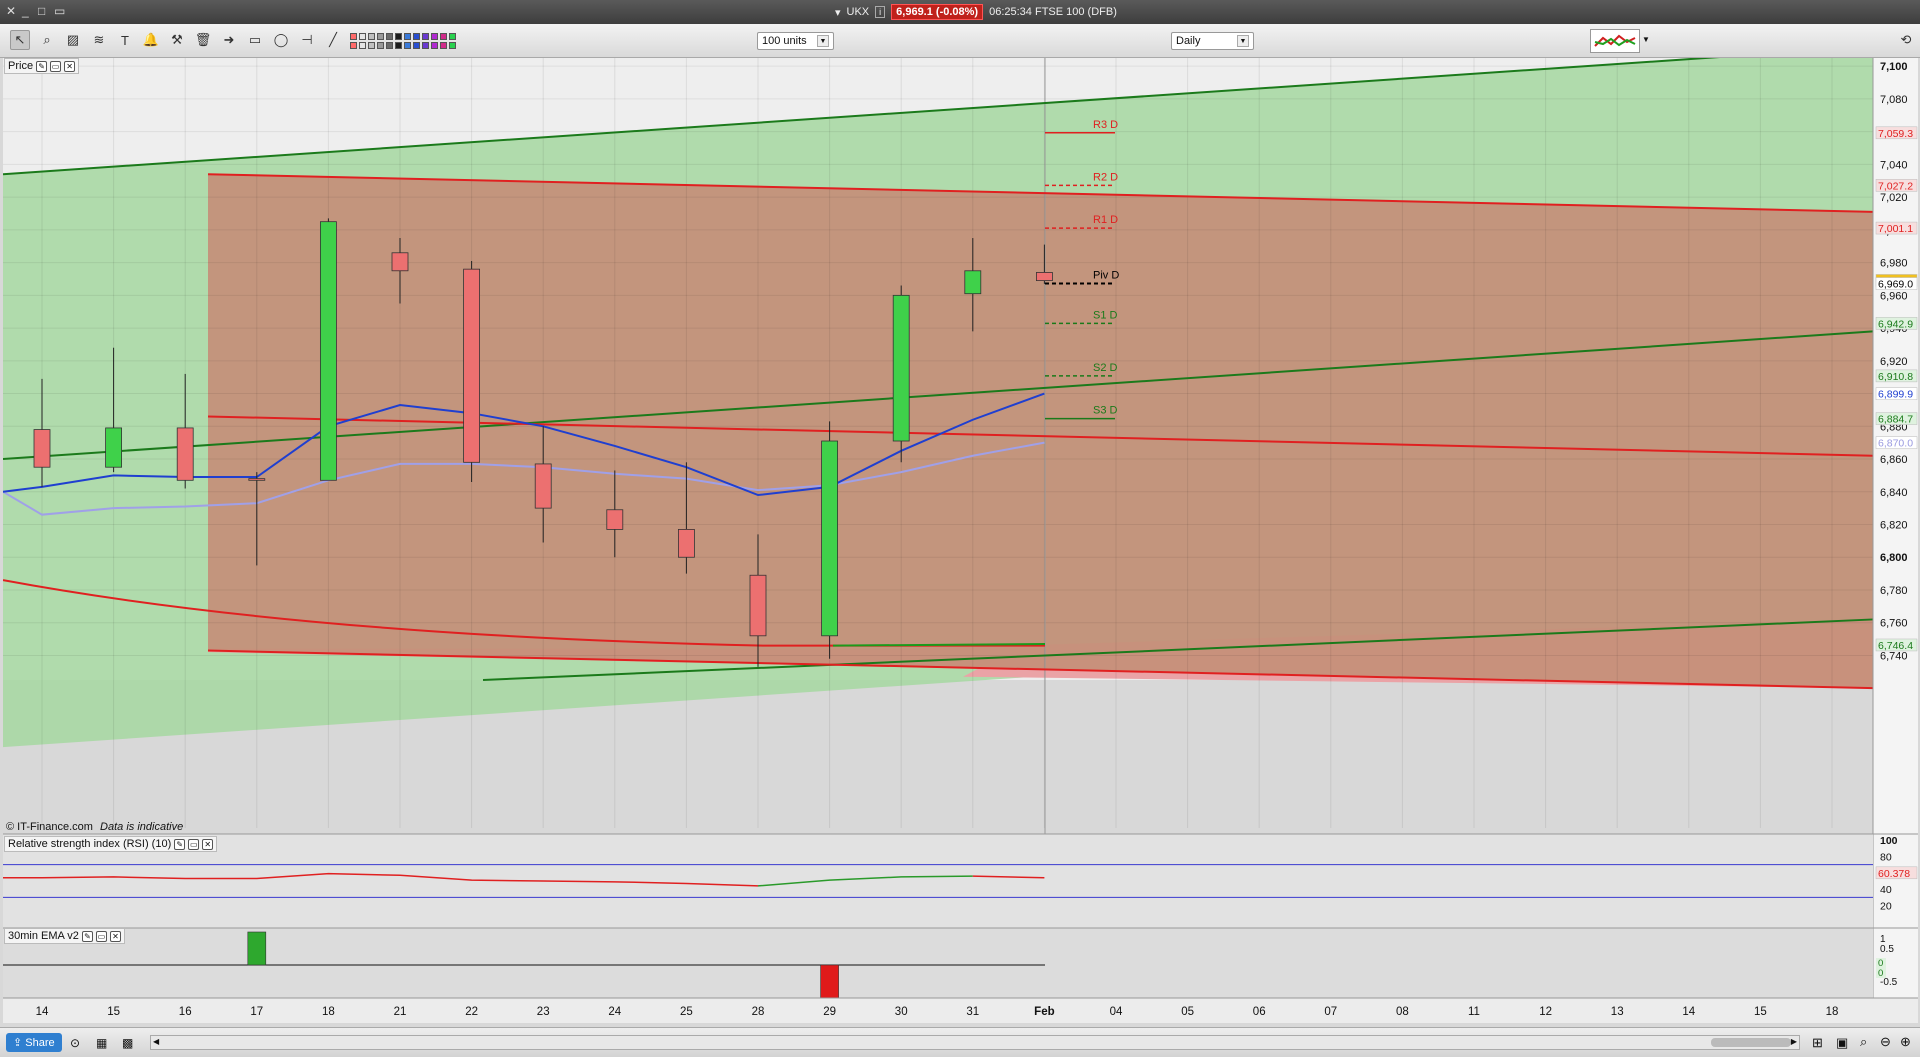 The image size is (1920, 1057). What do you see at coordinates (47, 40) in the screenshot?
I see `zoom-icon: ⌕` at bounding box center [47, 40].